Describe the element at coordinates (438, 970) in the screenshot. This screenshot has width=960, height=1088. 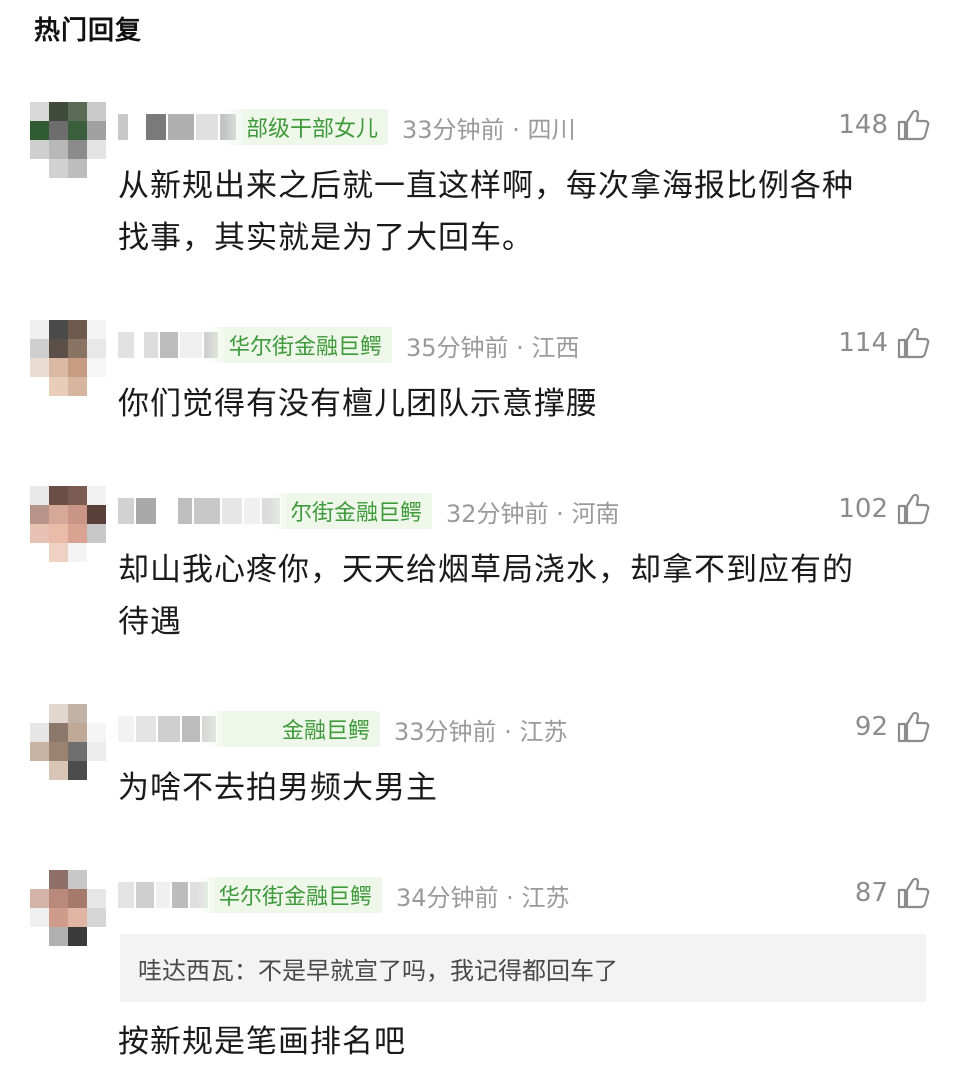
I see `reply-text: 不是早就宣了吗，我记得都回车了` at that location.